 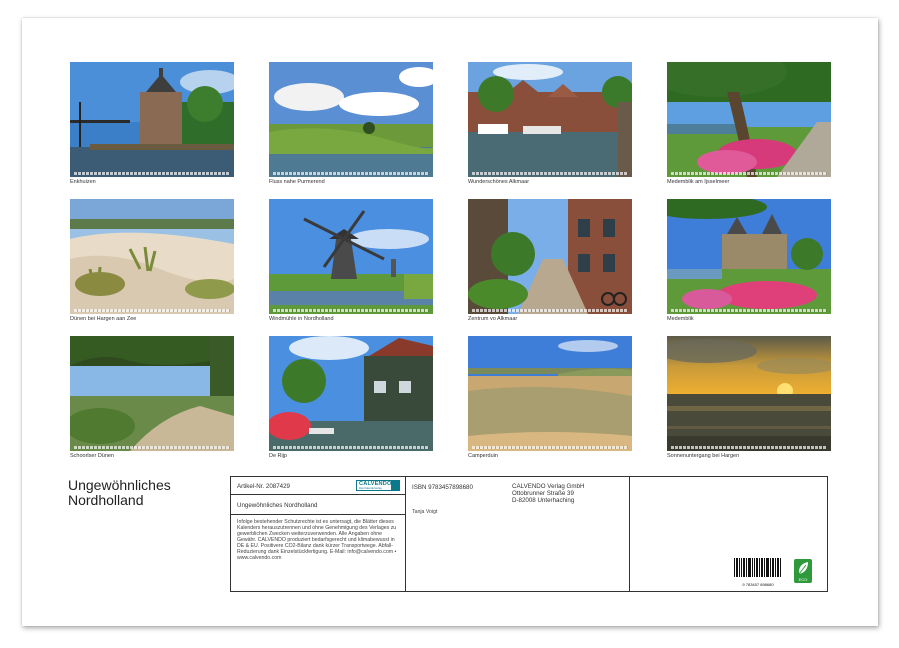 What do you see at coordinates (424, 512) in the screenshot?
I see `author: Tanja Voigt` at bounding box center [424, 512].